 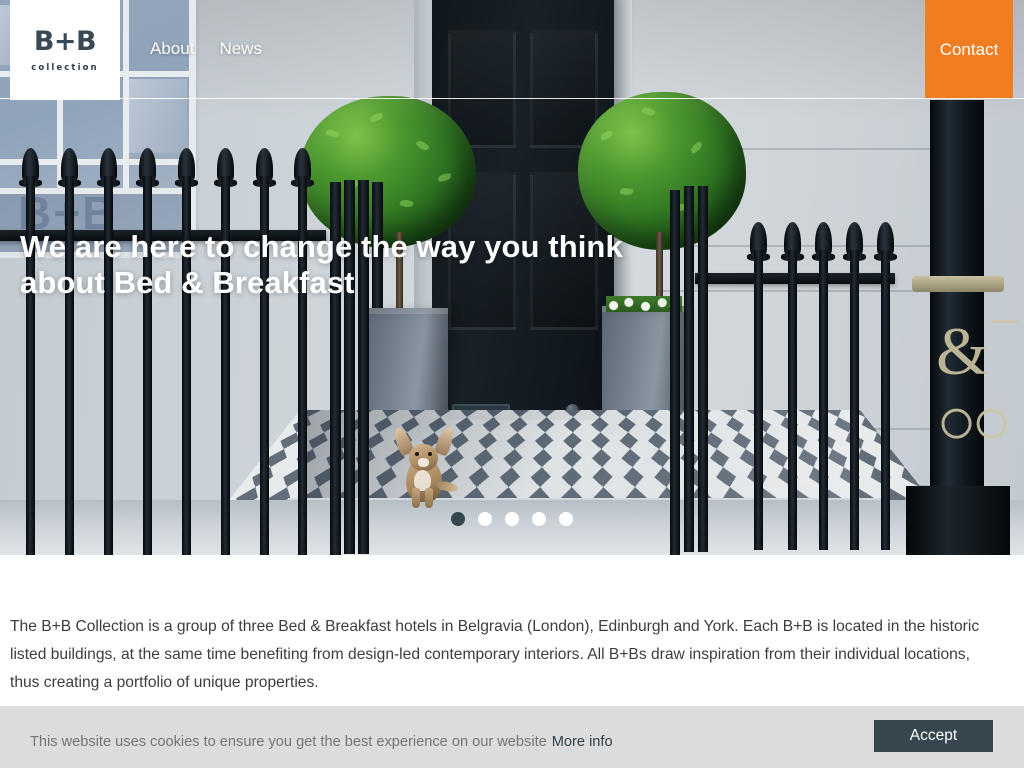 I want to click on pavement, so click(x=512, y=527).